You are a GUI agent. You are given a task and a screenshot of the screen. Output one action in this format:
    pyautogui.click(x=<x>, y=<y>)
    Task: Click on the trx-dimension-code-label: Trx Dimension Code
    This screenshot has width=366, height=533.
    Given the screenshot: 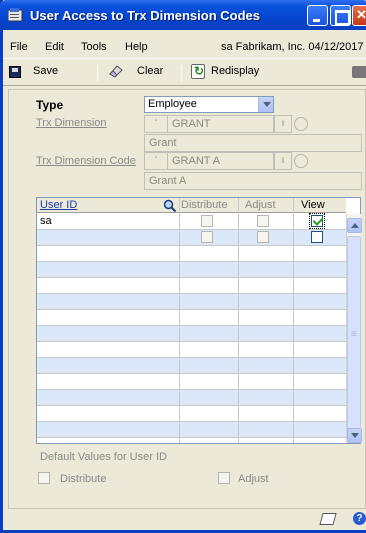 What is the action you would take?
    pyautogui.click(x=86, y=161)
    